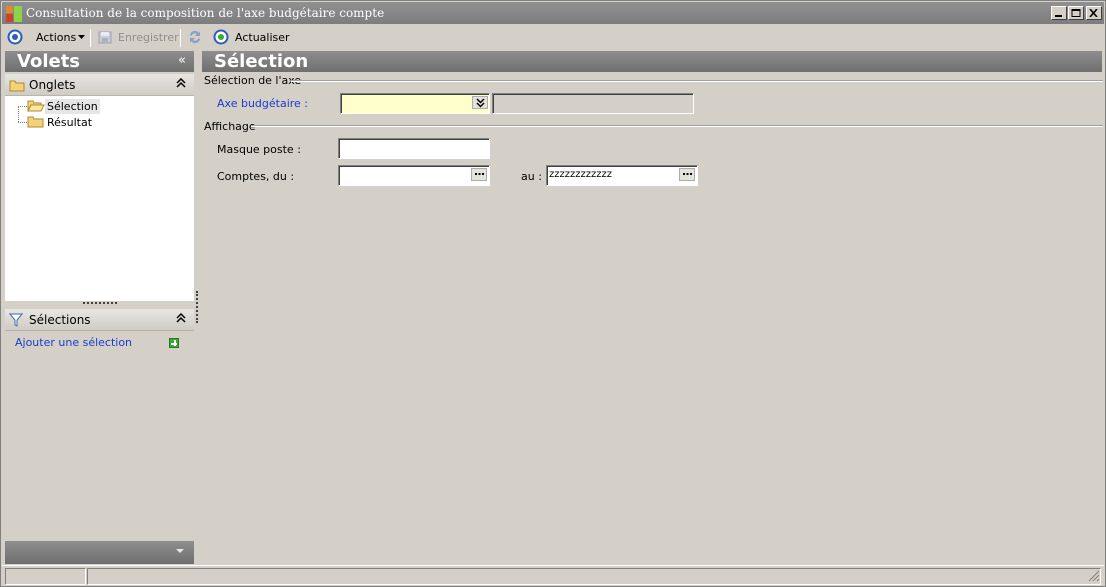  Describe the element at coordinates (60, 320) in the screenshot. I see `selections-title: Sélections` at that location.